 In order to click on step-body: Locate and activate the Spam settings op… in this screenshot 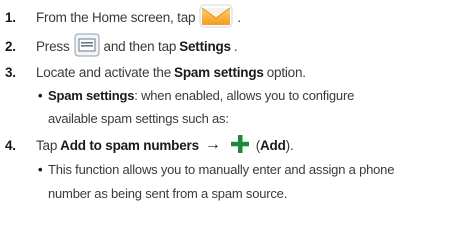, I will do `click(171, 72)`.